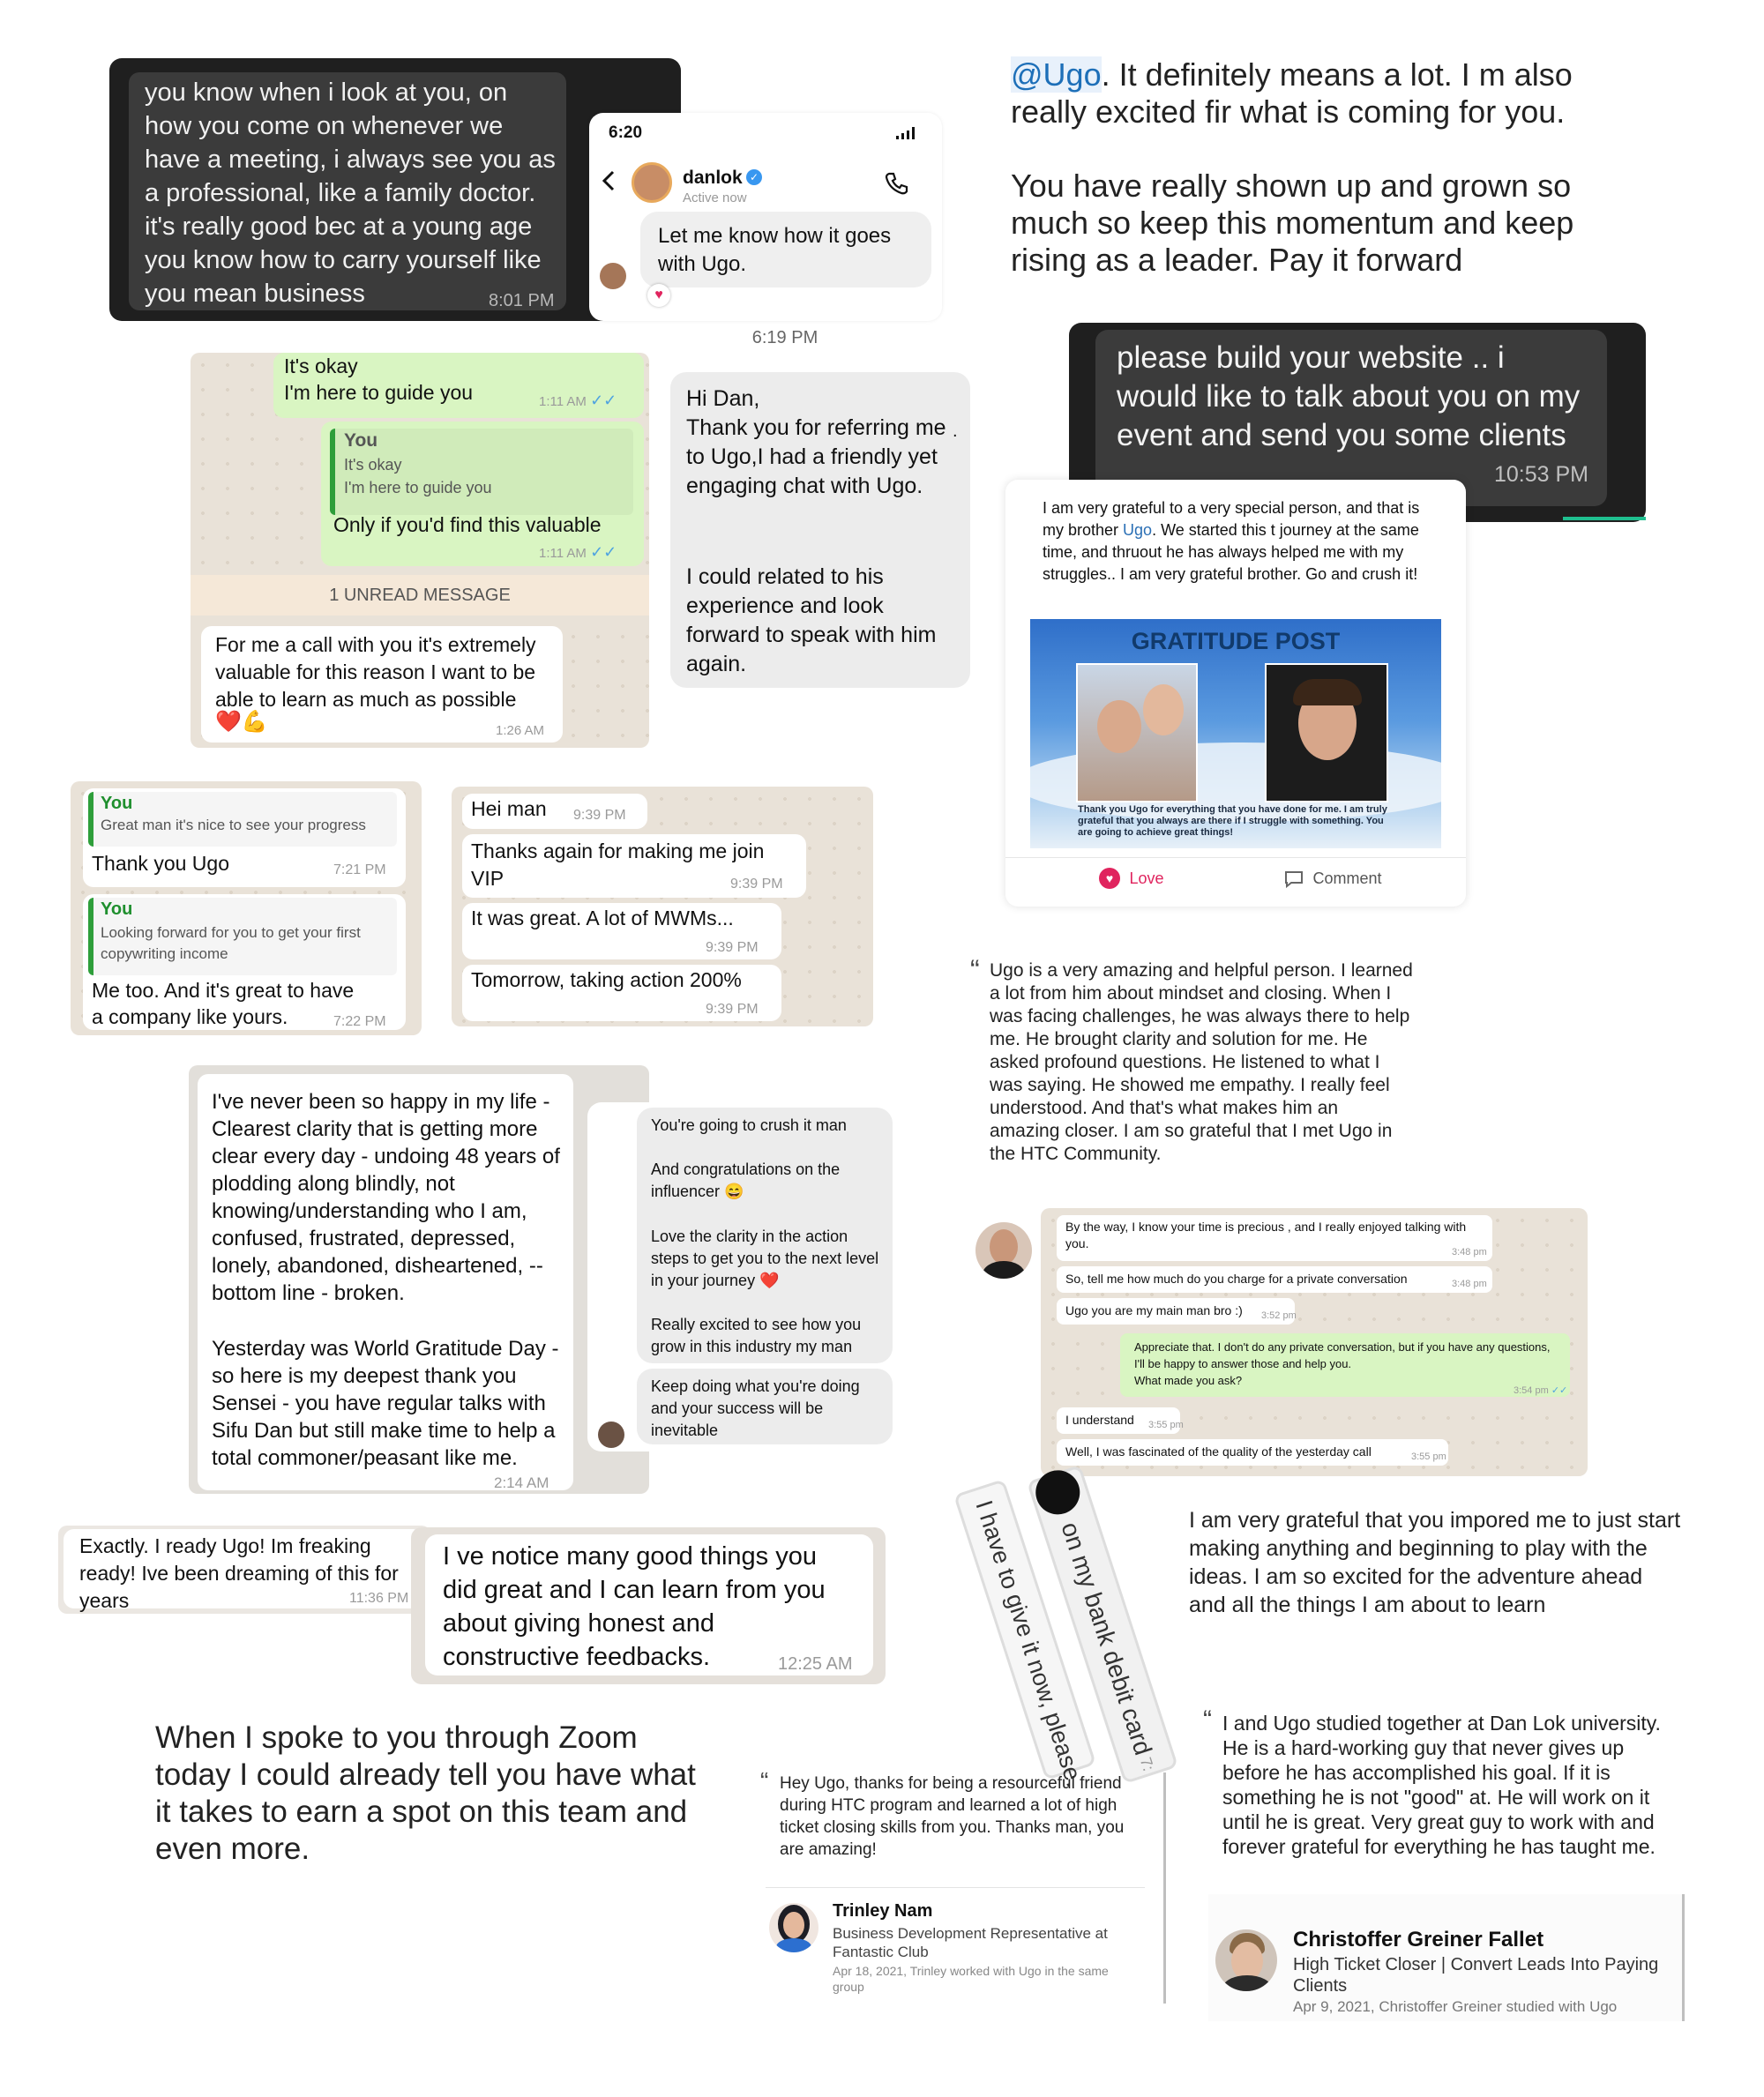 Image resolution: width=1764 pixels, height=2097 pixels. I want to click on message-time: 7:, so click(1147, 1764).